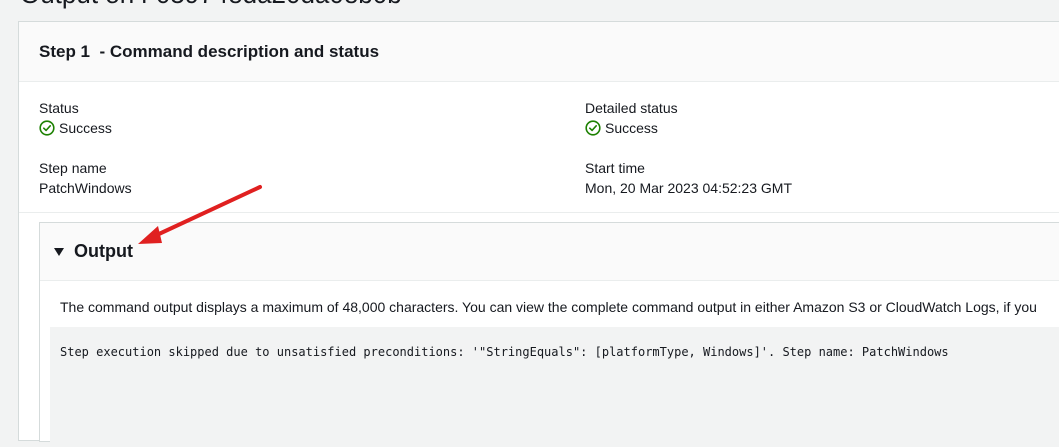 This screenshot has height=447, width=1059. Describe the element at coordinates (209, 51) in the screenshot. I see `step-panel-title: Step 1 - Command description and status` at that location.